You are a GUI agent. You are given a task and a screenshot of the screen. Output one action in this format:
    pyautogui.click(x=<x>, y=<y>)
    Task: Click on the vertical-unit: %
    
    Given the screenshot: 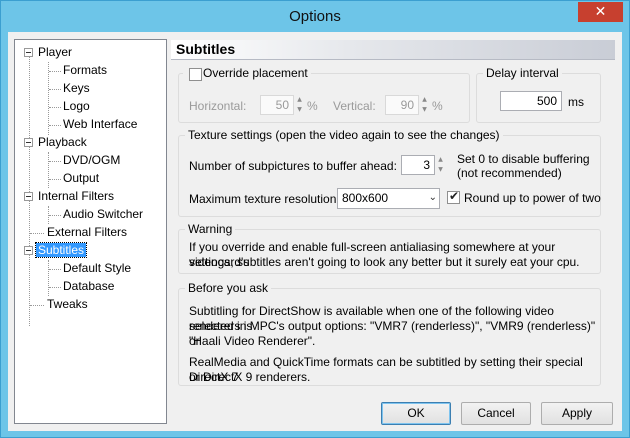 What is the action you would take?
    pyautogui.click(x=437, y=106)
    